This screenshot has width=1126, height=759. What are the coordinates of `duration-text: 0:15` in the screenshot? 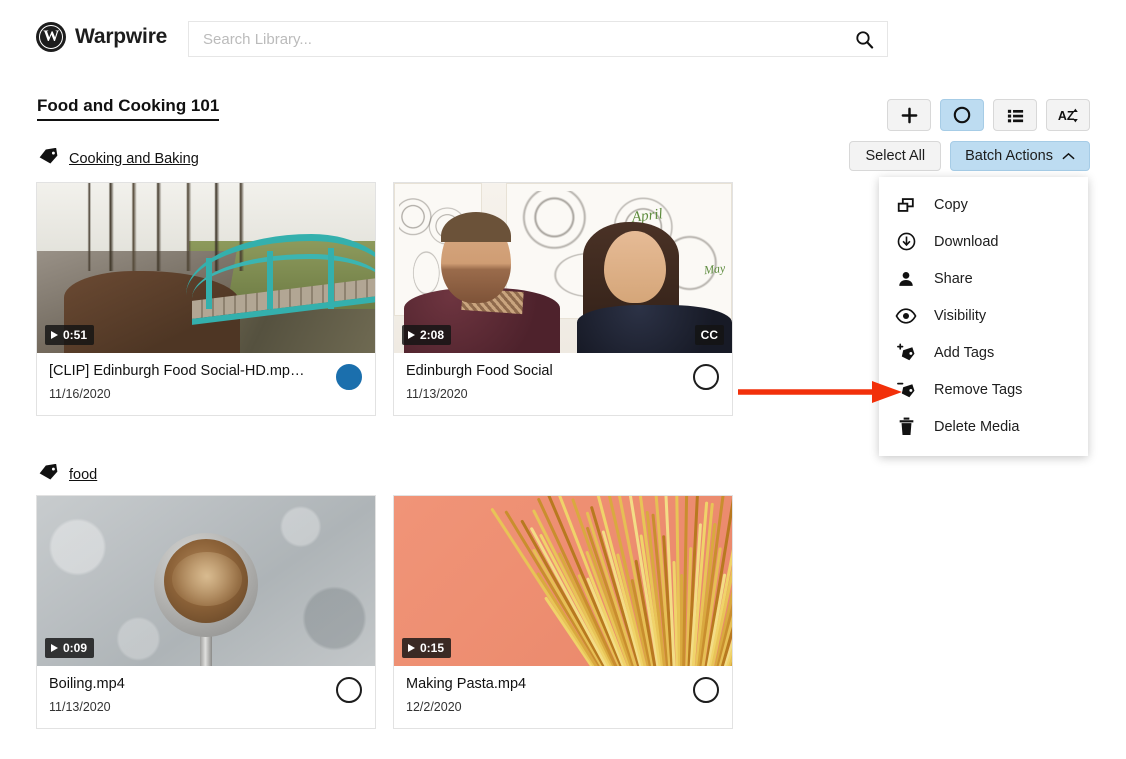 It's located at (432, 648).